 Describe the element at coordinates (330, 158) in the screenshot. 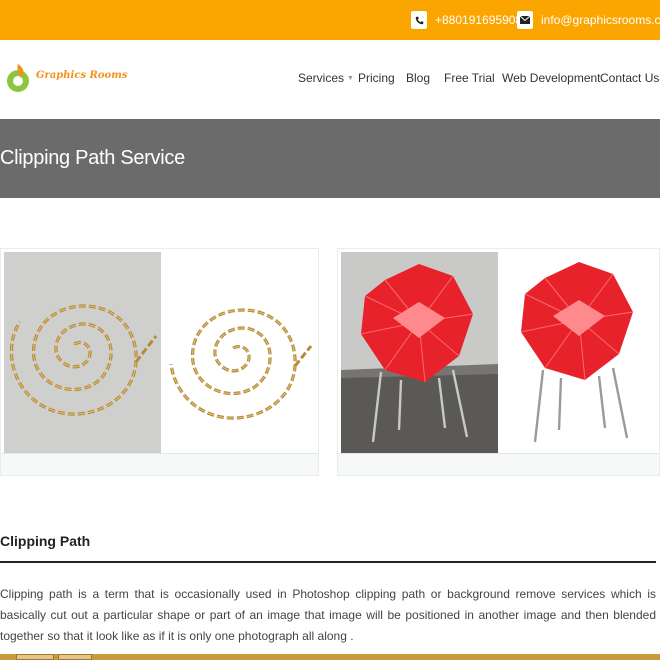

I see `page-title-banner: Clipping Path Service` at that location.